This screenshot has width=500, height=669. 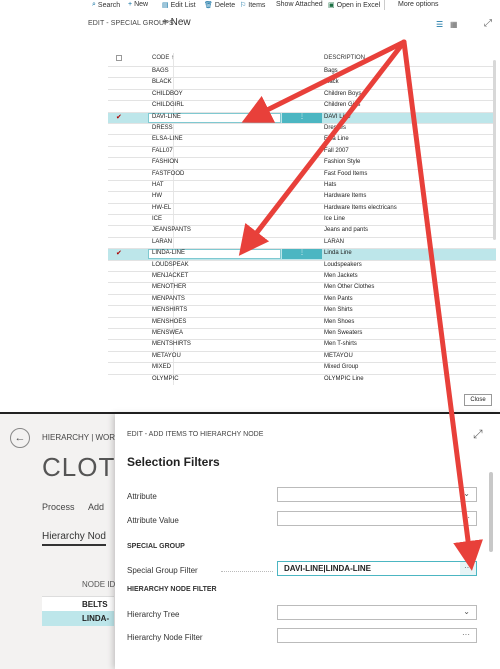 I want to click on code-cell: MENSHOES, so click(x=169, y=322).